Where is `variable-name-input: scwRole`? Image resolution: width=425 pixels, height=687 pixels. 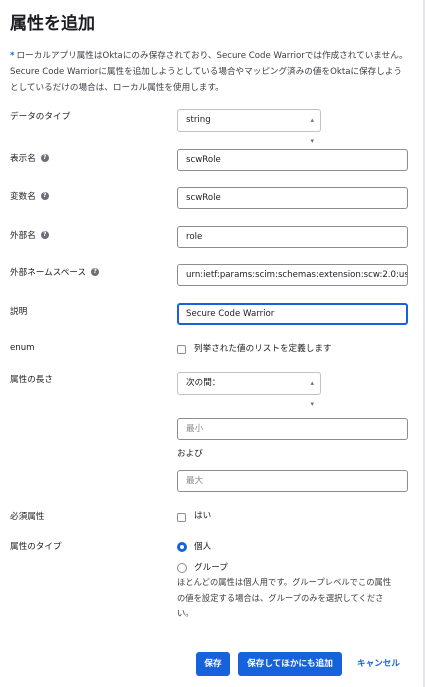 variable-name-input: scwRole is located at coordinates (292, 198).